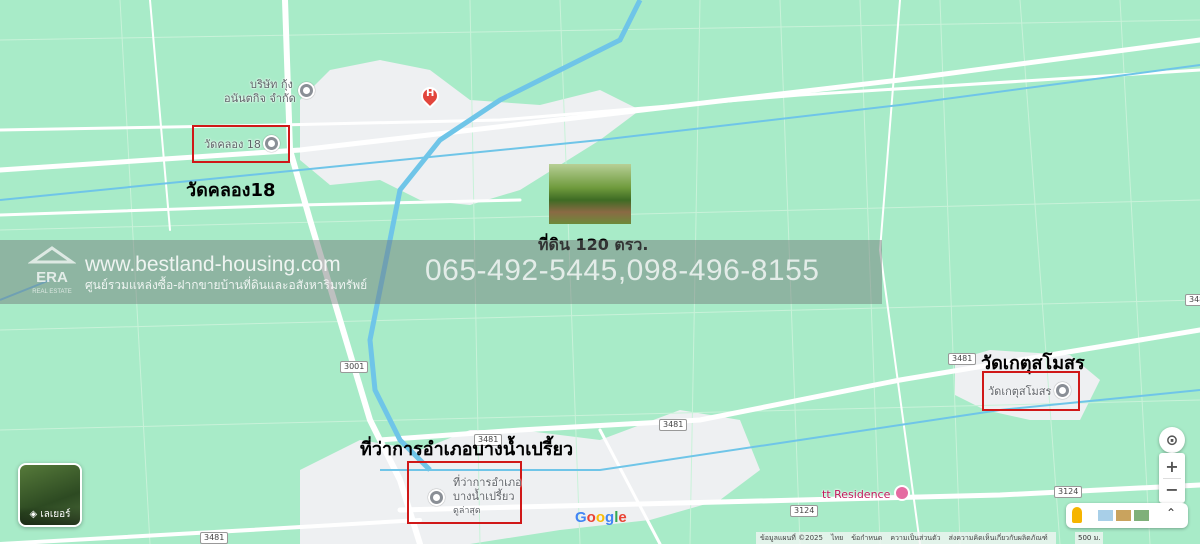 This screenshot has height=544, width=1200. What do you see at coordinates (52, 292) in the screenshot?
I see `era-logo-sub: REAL ESTATE` at bounding box center [52, 292].